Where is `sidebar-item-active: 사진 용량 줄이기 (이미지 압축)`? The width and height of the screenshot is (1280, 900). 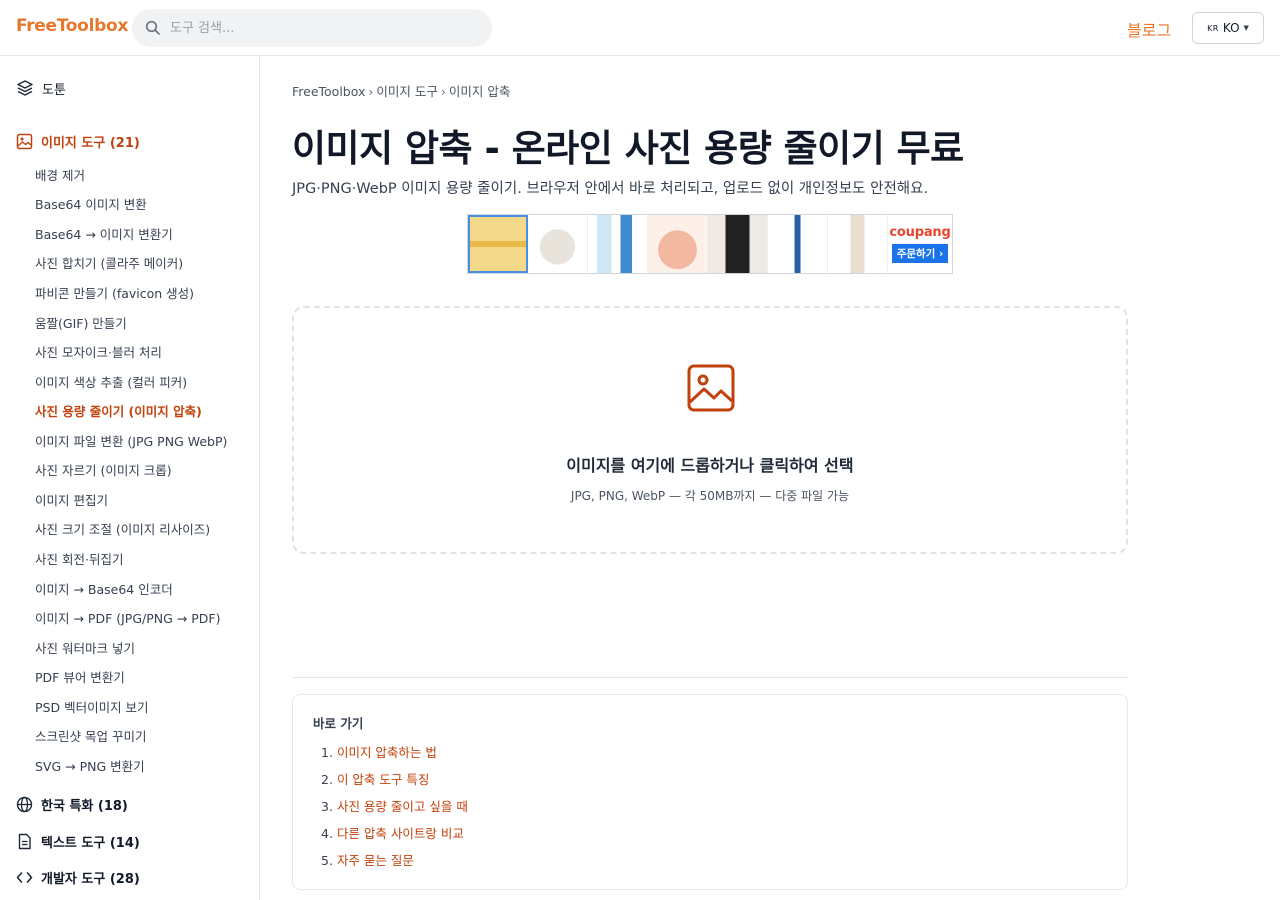
sidebar-item-active: 사진 용량 줄이기 (이미지 압축) is located at coordinates (118, 410).